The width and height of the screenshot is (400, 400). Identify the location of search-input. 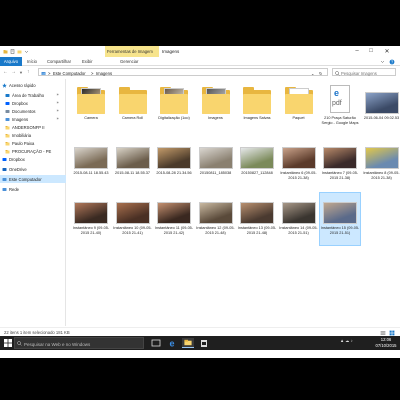
(367, 73).